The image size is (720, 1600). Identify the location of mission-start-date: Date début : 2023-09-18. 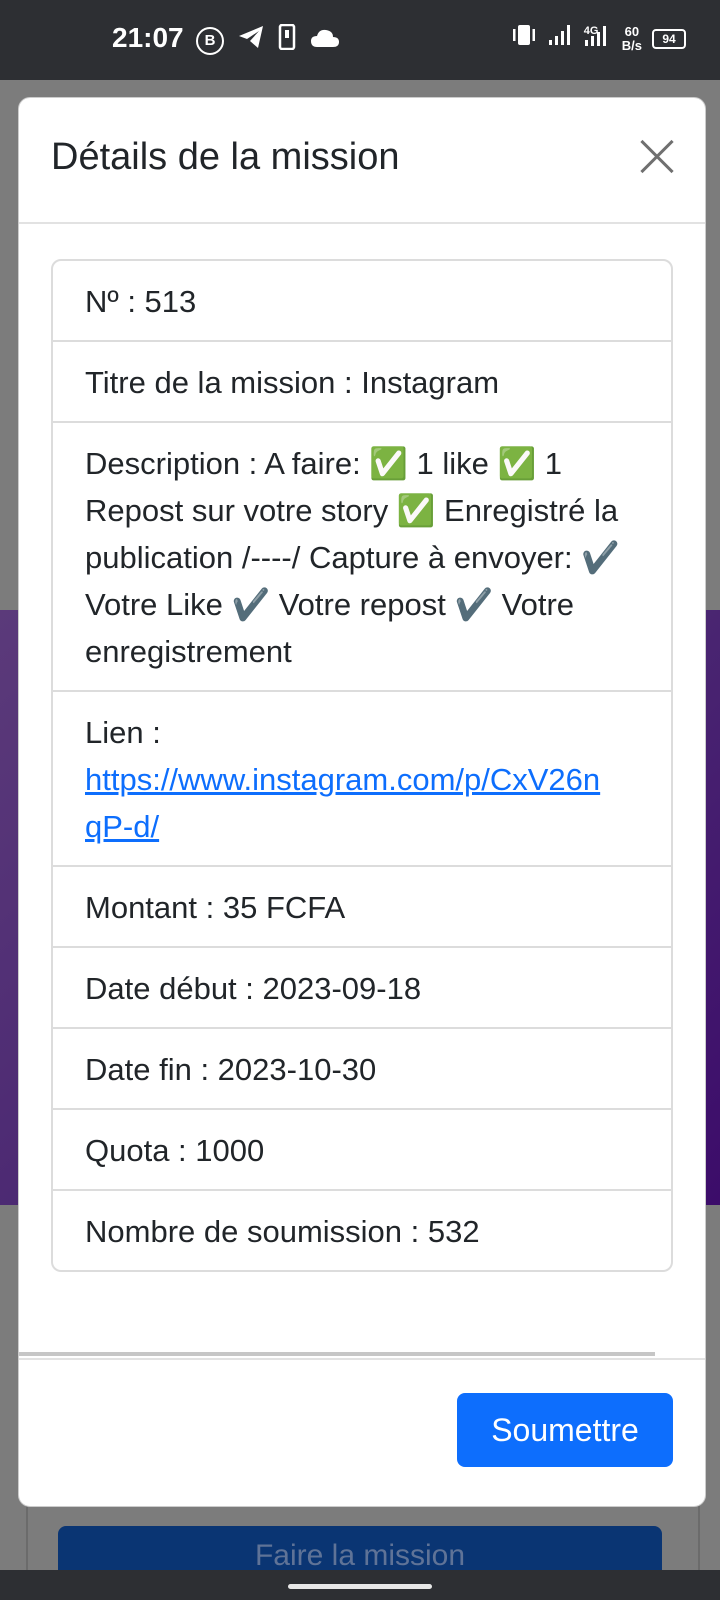
(362, 988).